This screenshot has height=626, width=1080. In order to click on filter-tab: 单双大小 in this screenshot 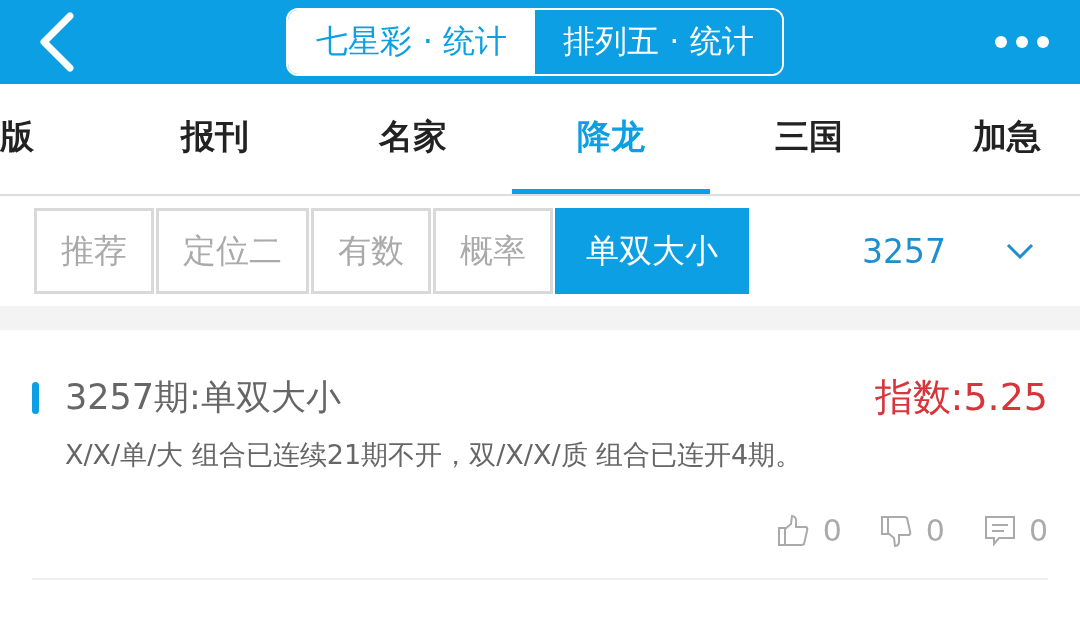, I will do `click(652, 251)`.